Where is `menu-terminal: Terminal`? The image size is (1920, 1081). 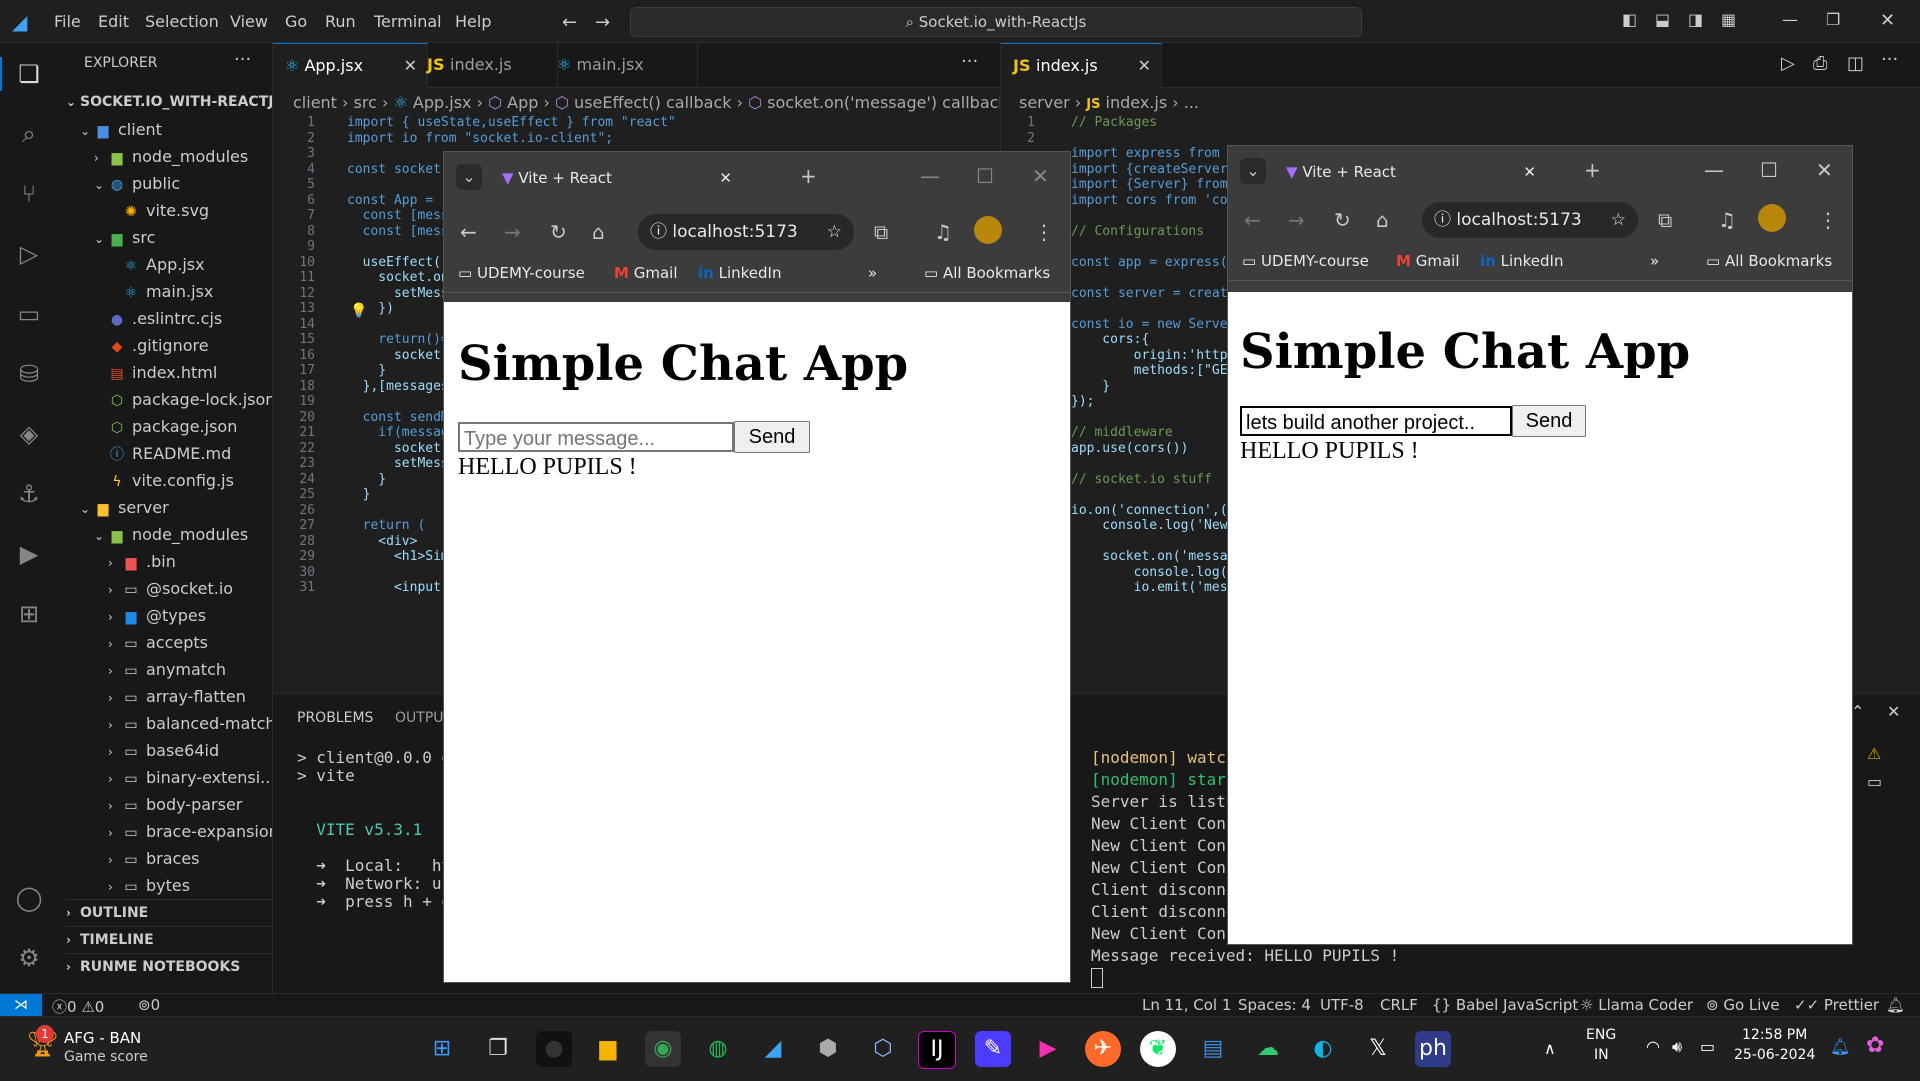 menu-terminal: Terminal is located at coordinates (408, 21).